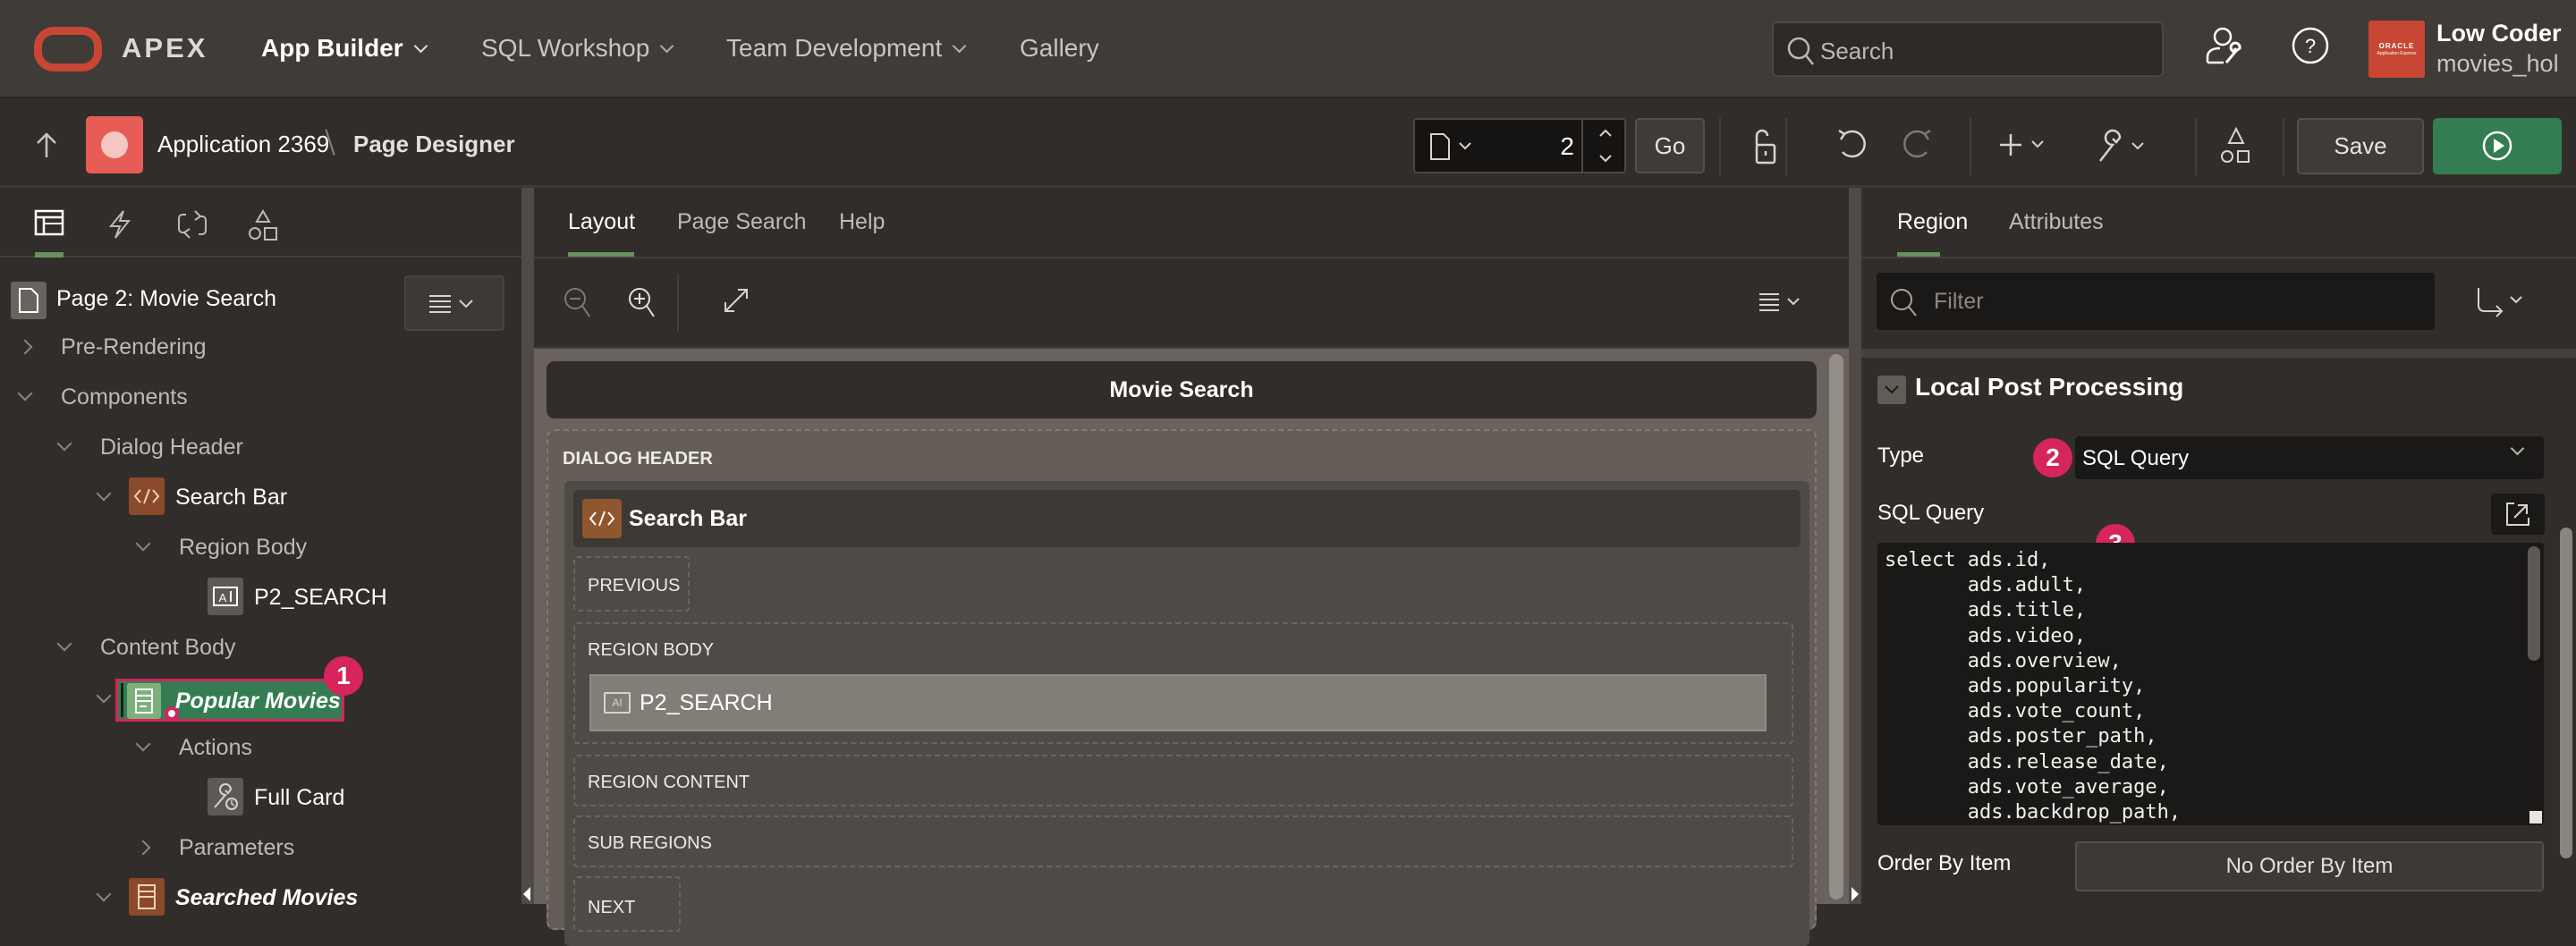 The image size is (2576, 946). I want to click on oracle-logo-icon, so click(68, 49).